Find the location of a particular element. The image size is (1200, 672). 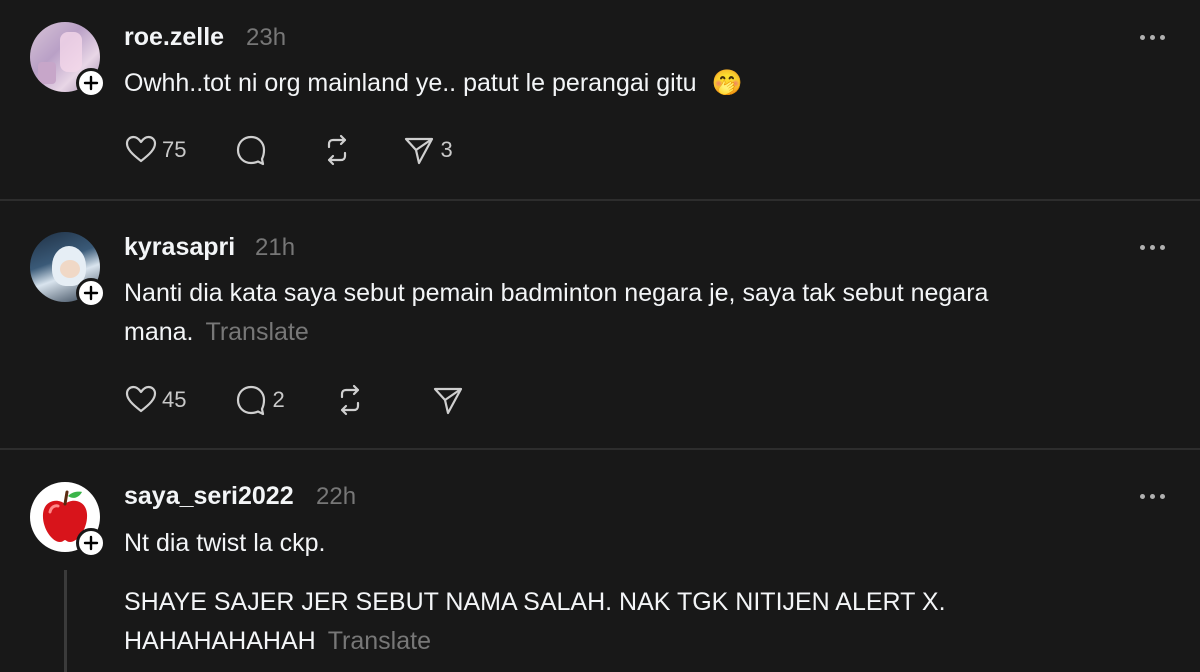

post-actions: 45 2 is located at coordinates (296, 400).